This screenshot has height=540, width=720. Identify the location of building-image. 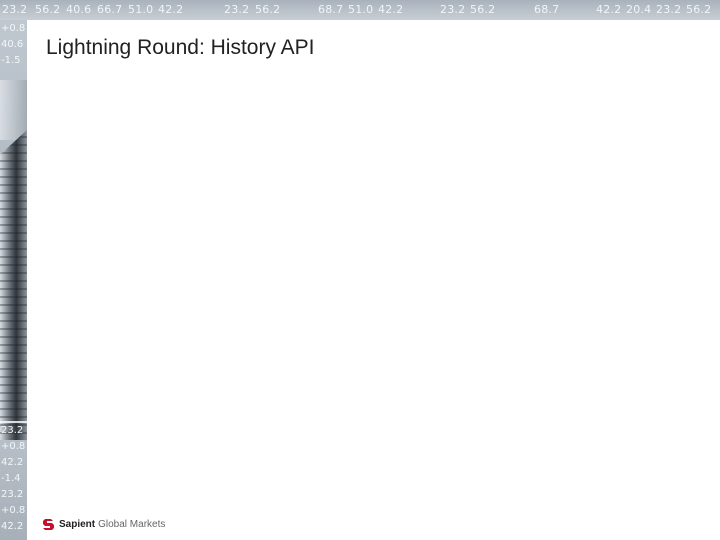
(13, 285).